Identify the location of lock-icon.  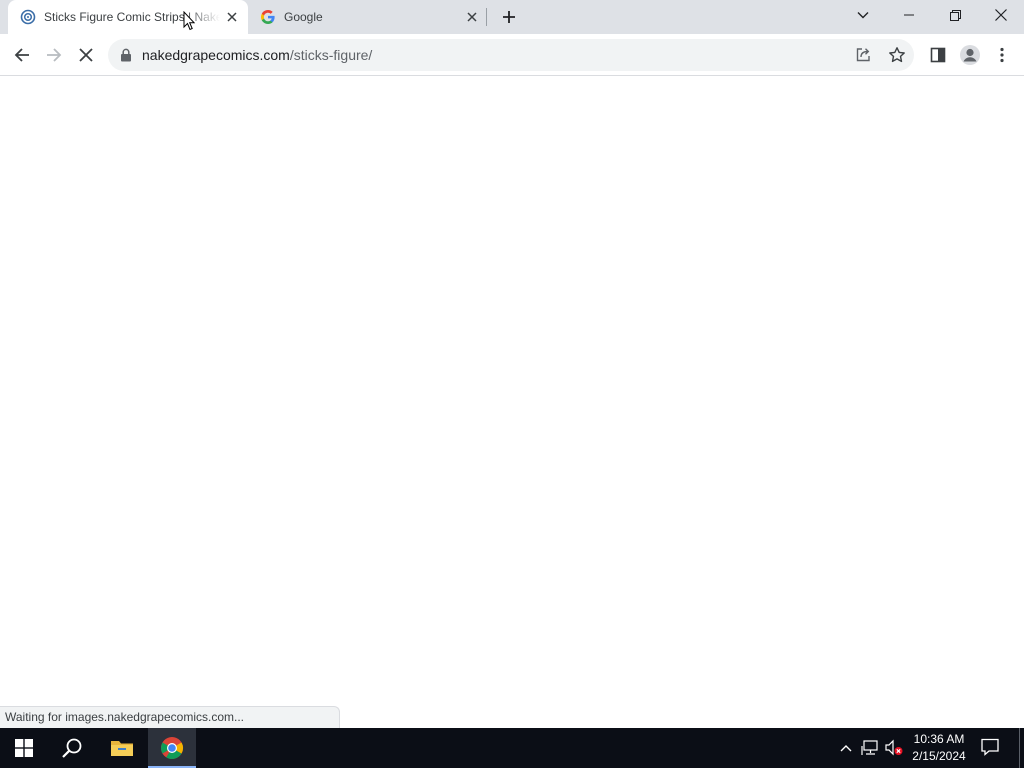
(126, 55).